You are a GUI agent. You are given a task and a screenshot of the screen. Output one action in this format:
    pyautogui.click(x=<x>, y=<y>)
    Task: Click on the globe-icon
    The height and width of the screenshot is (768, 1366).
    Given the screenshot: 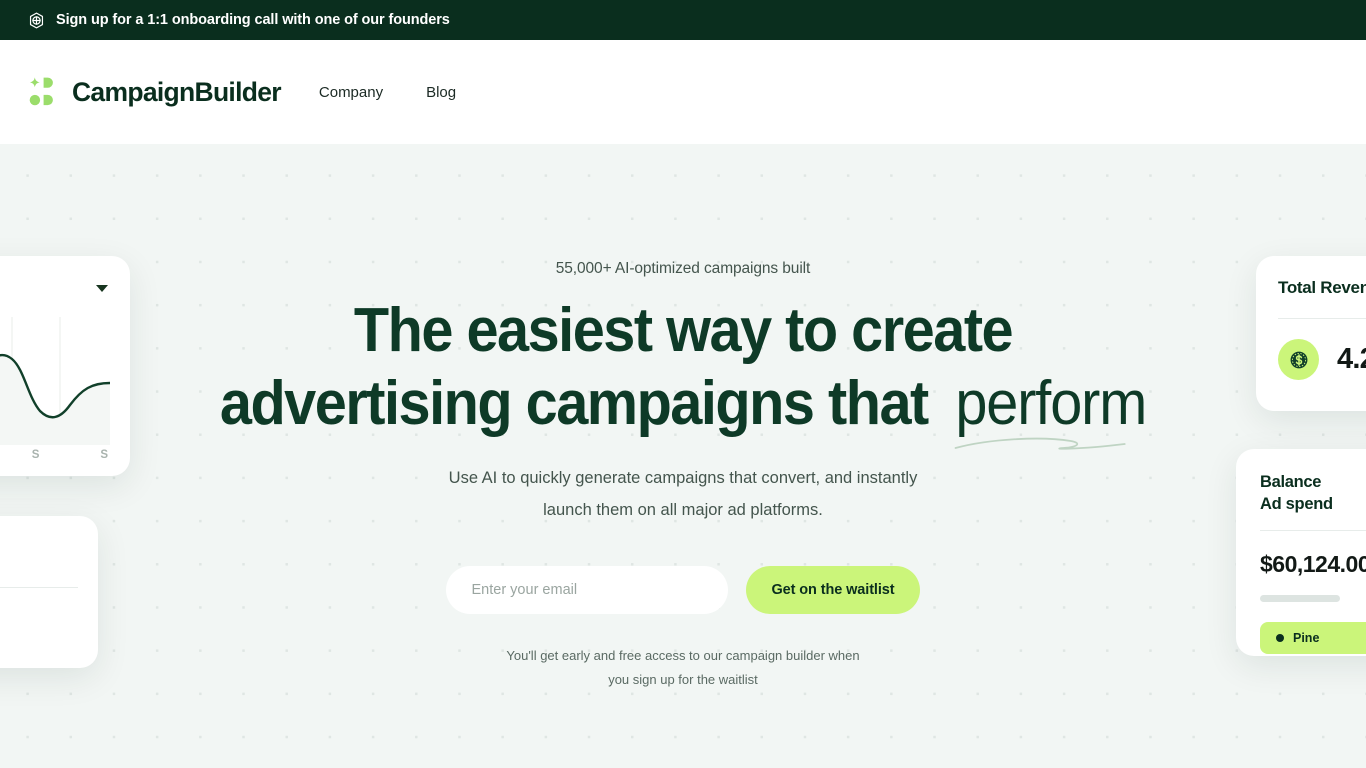 What is the action you would take?
    pyautogui.click(x=36, y=20)
    